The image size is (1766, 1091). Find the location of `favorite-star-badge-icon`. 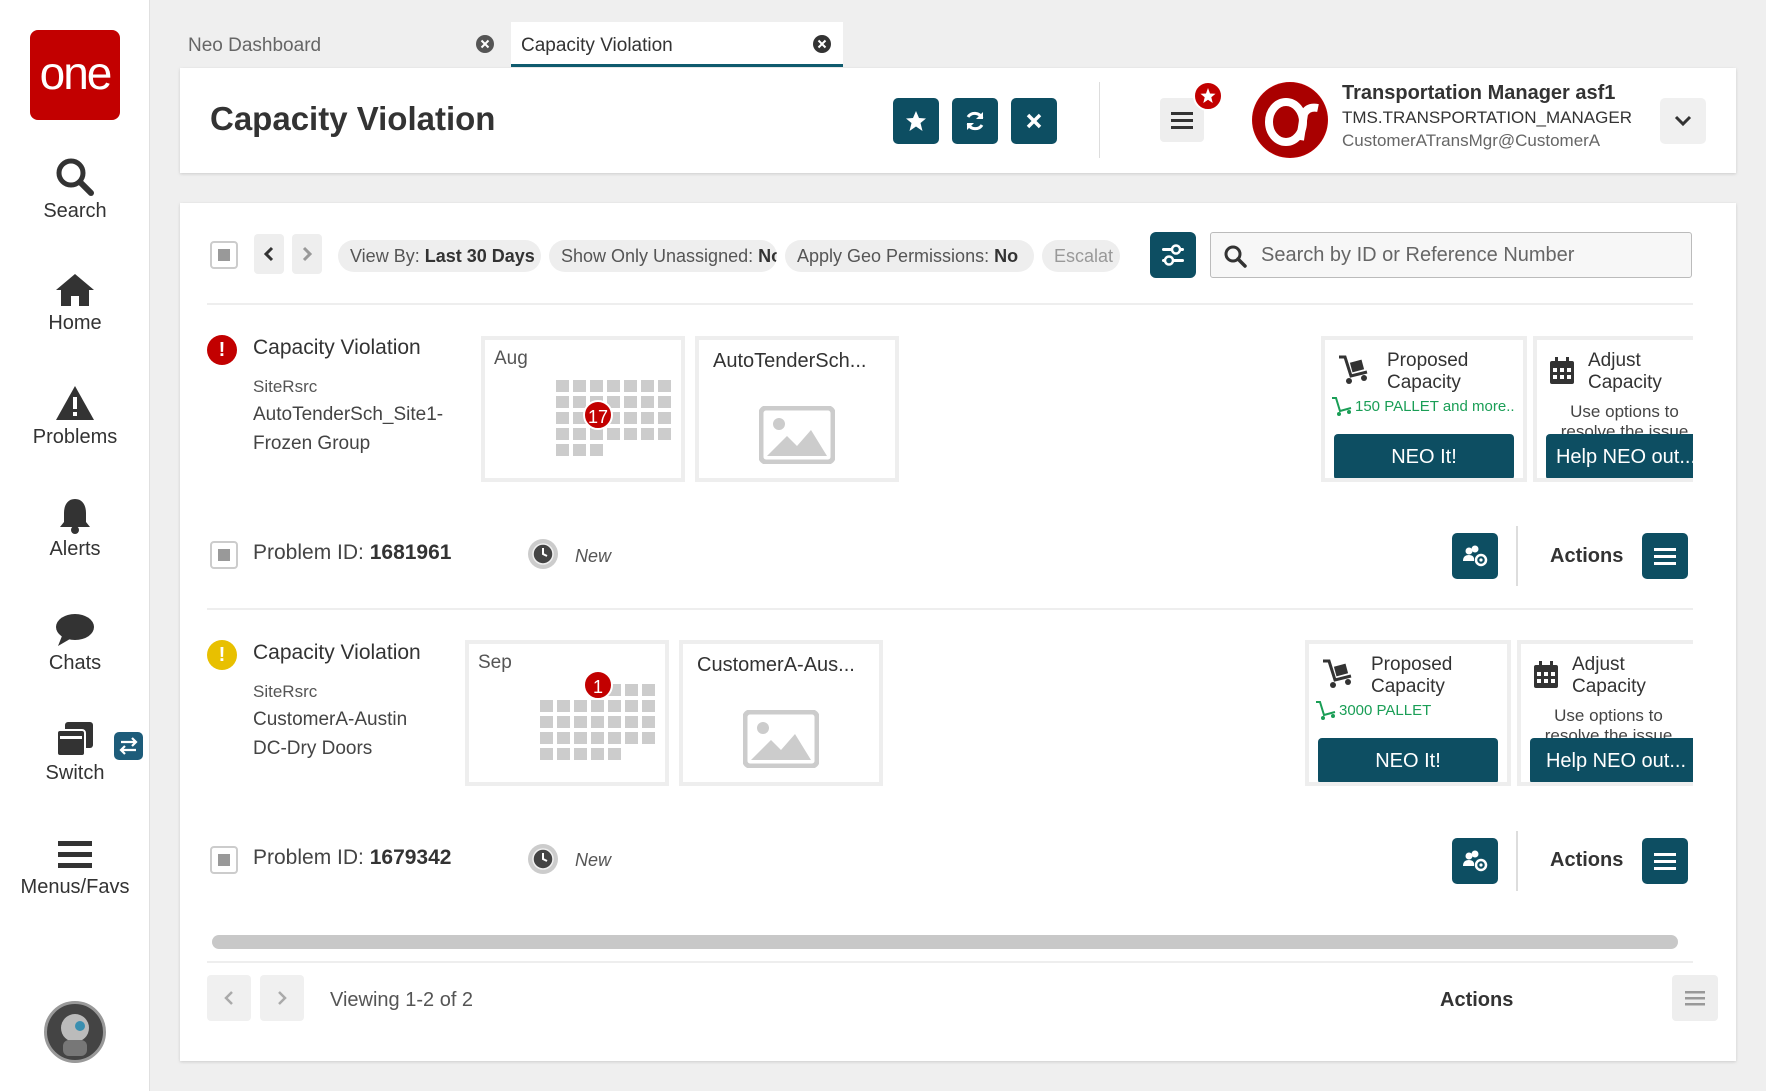

favorite-star-badge-icon is located at coordinates (1208, 96).